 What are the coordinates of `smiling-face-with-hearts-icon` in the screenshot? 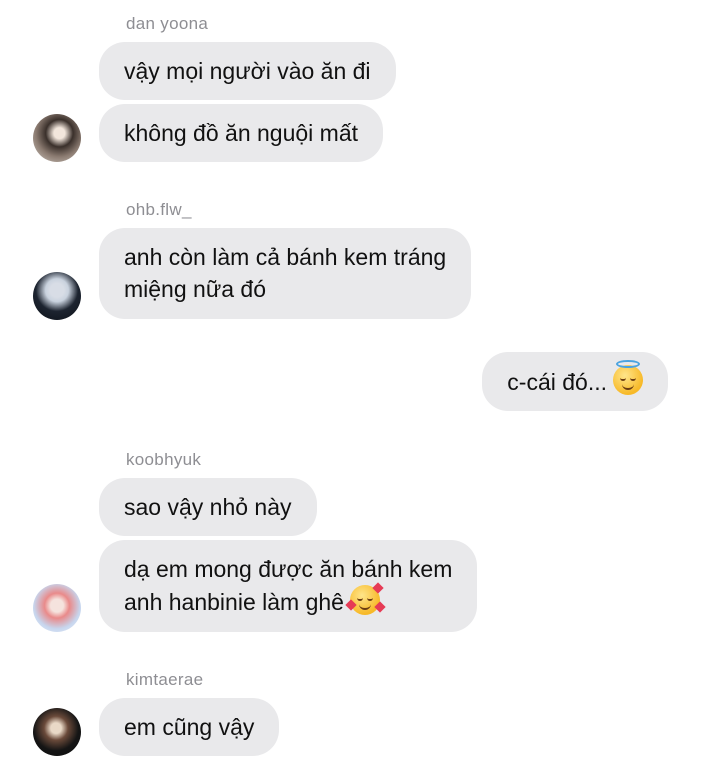 It's located at (365, 598).